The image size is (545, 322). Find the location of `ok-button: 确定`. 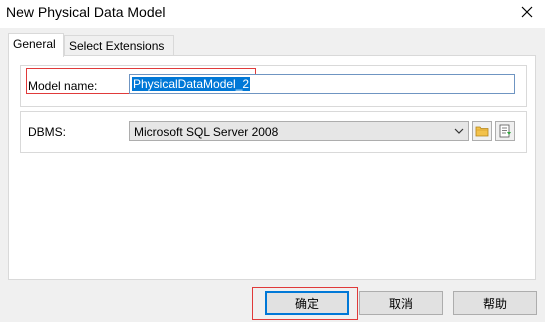

ok-button: 确定 is located at coordinates (307, 303).